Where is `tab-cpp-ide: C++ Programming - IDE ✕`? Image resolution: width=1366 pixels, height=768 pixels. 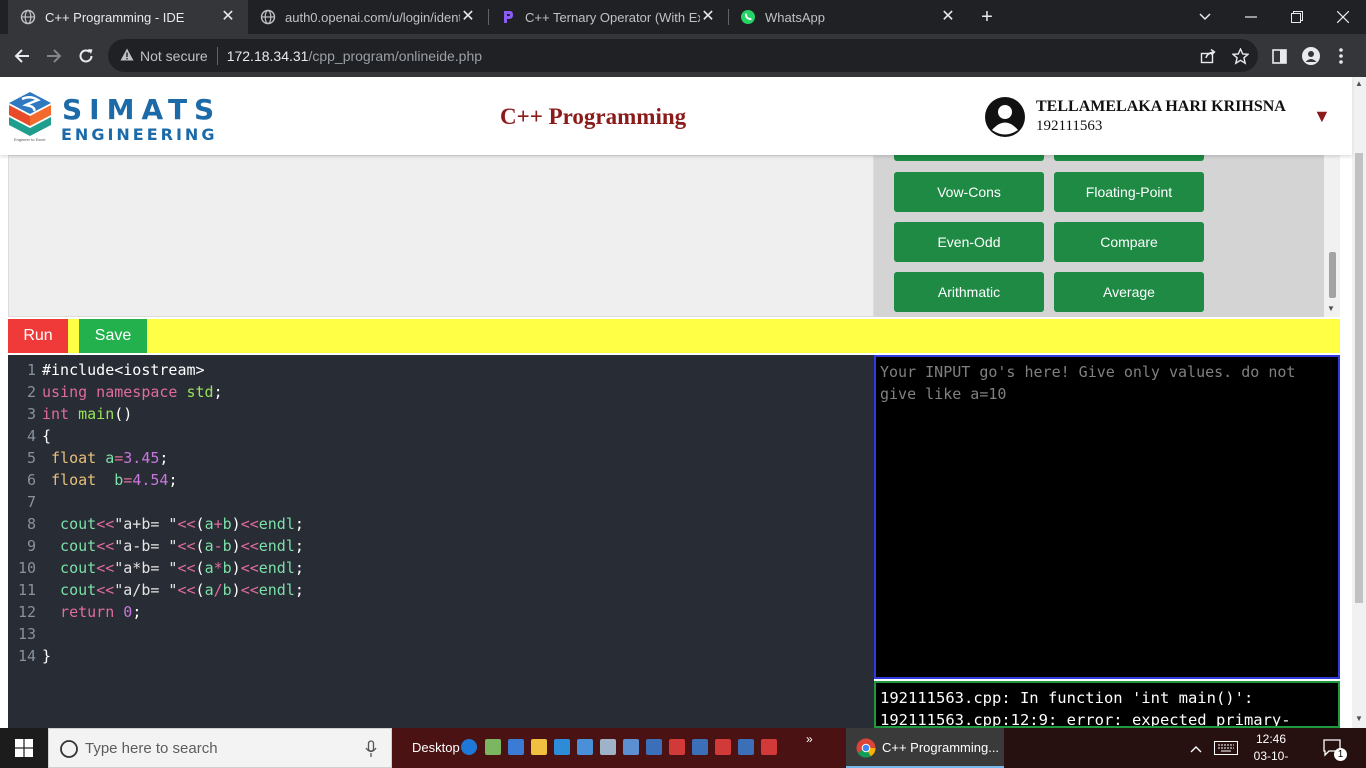 tab-cpp-ide: C++ Programming - IDE ✕ is located at coordinates (128, 17).